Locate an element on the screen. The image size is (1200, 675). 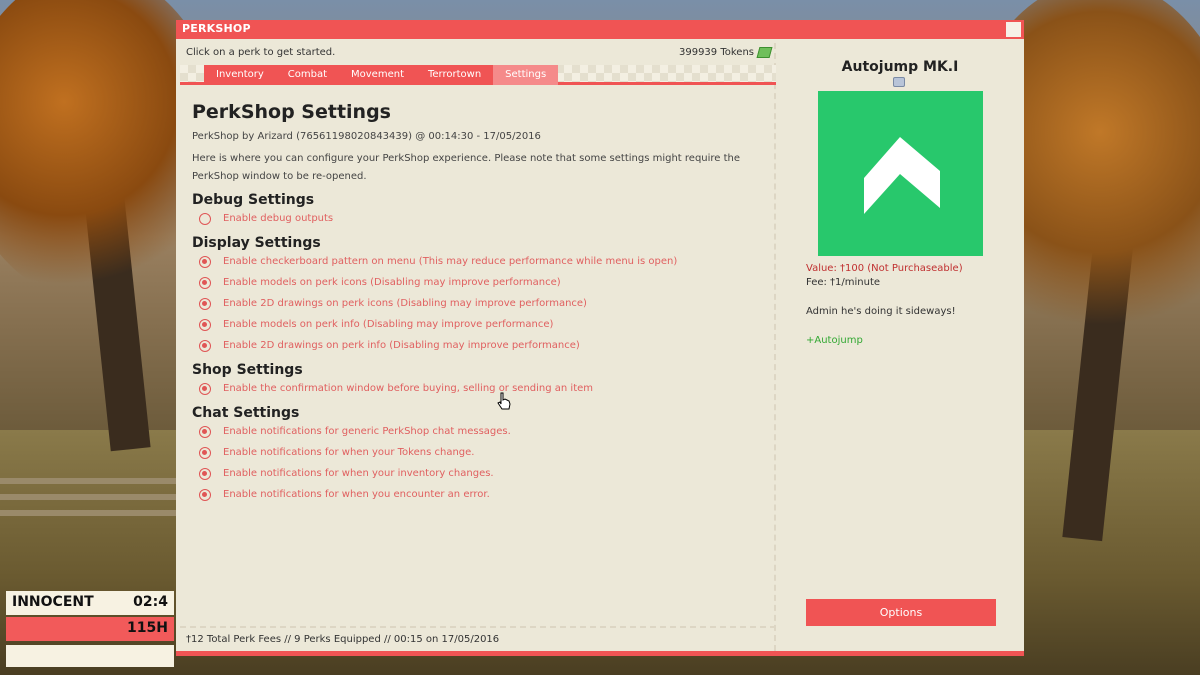
tab-settings: Settings is located at coordinates (526, 75).